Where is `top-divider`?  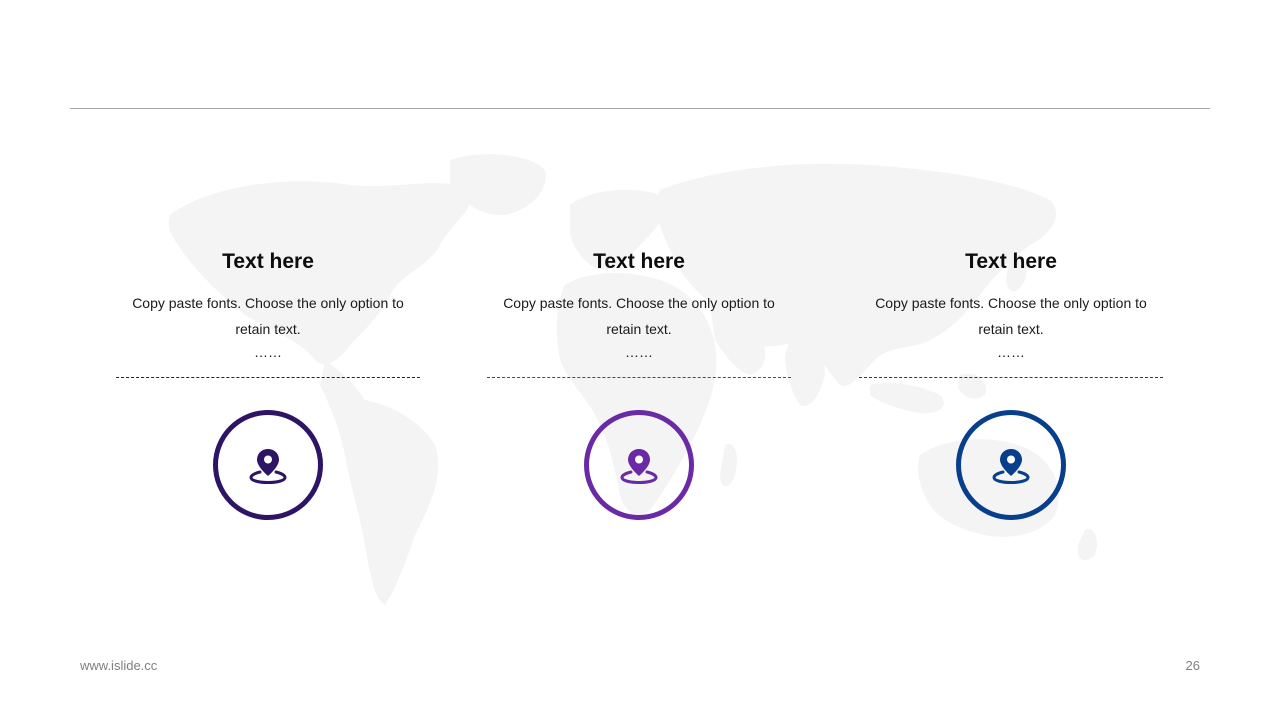 top-divider is located at coordinates (640, 108).